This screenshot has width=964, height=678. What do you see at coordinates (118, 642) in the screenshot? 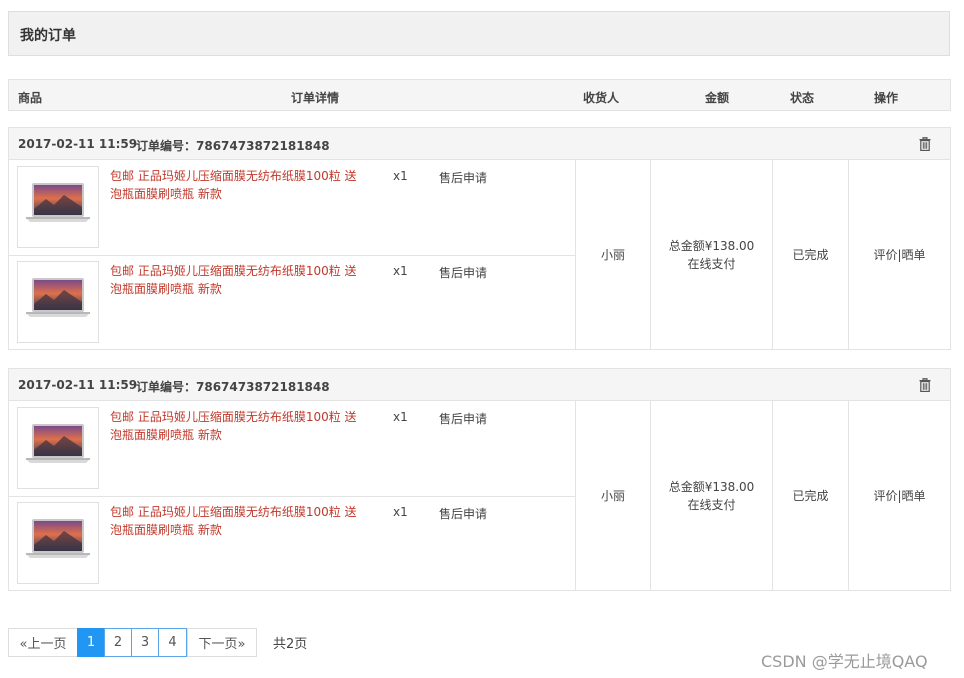
I see `page-button-2: 2` at bounding box center [118, 642].